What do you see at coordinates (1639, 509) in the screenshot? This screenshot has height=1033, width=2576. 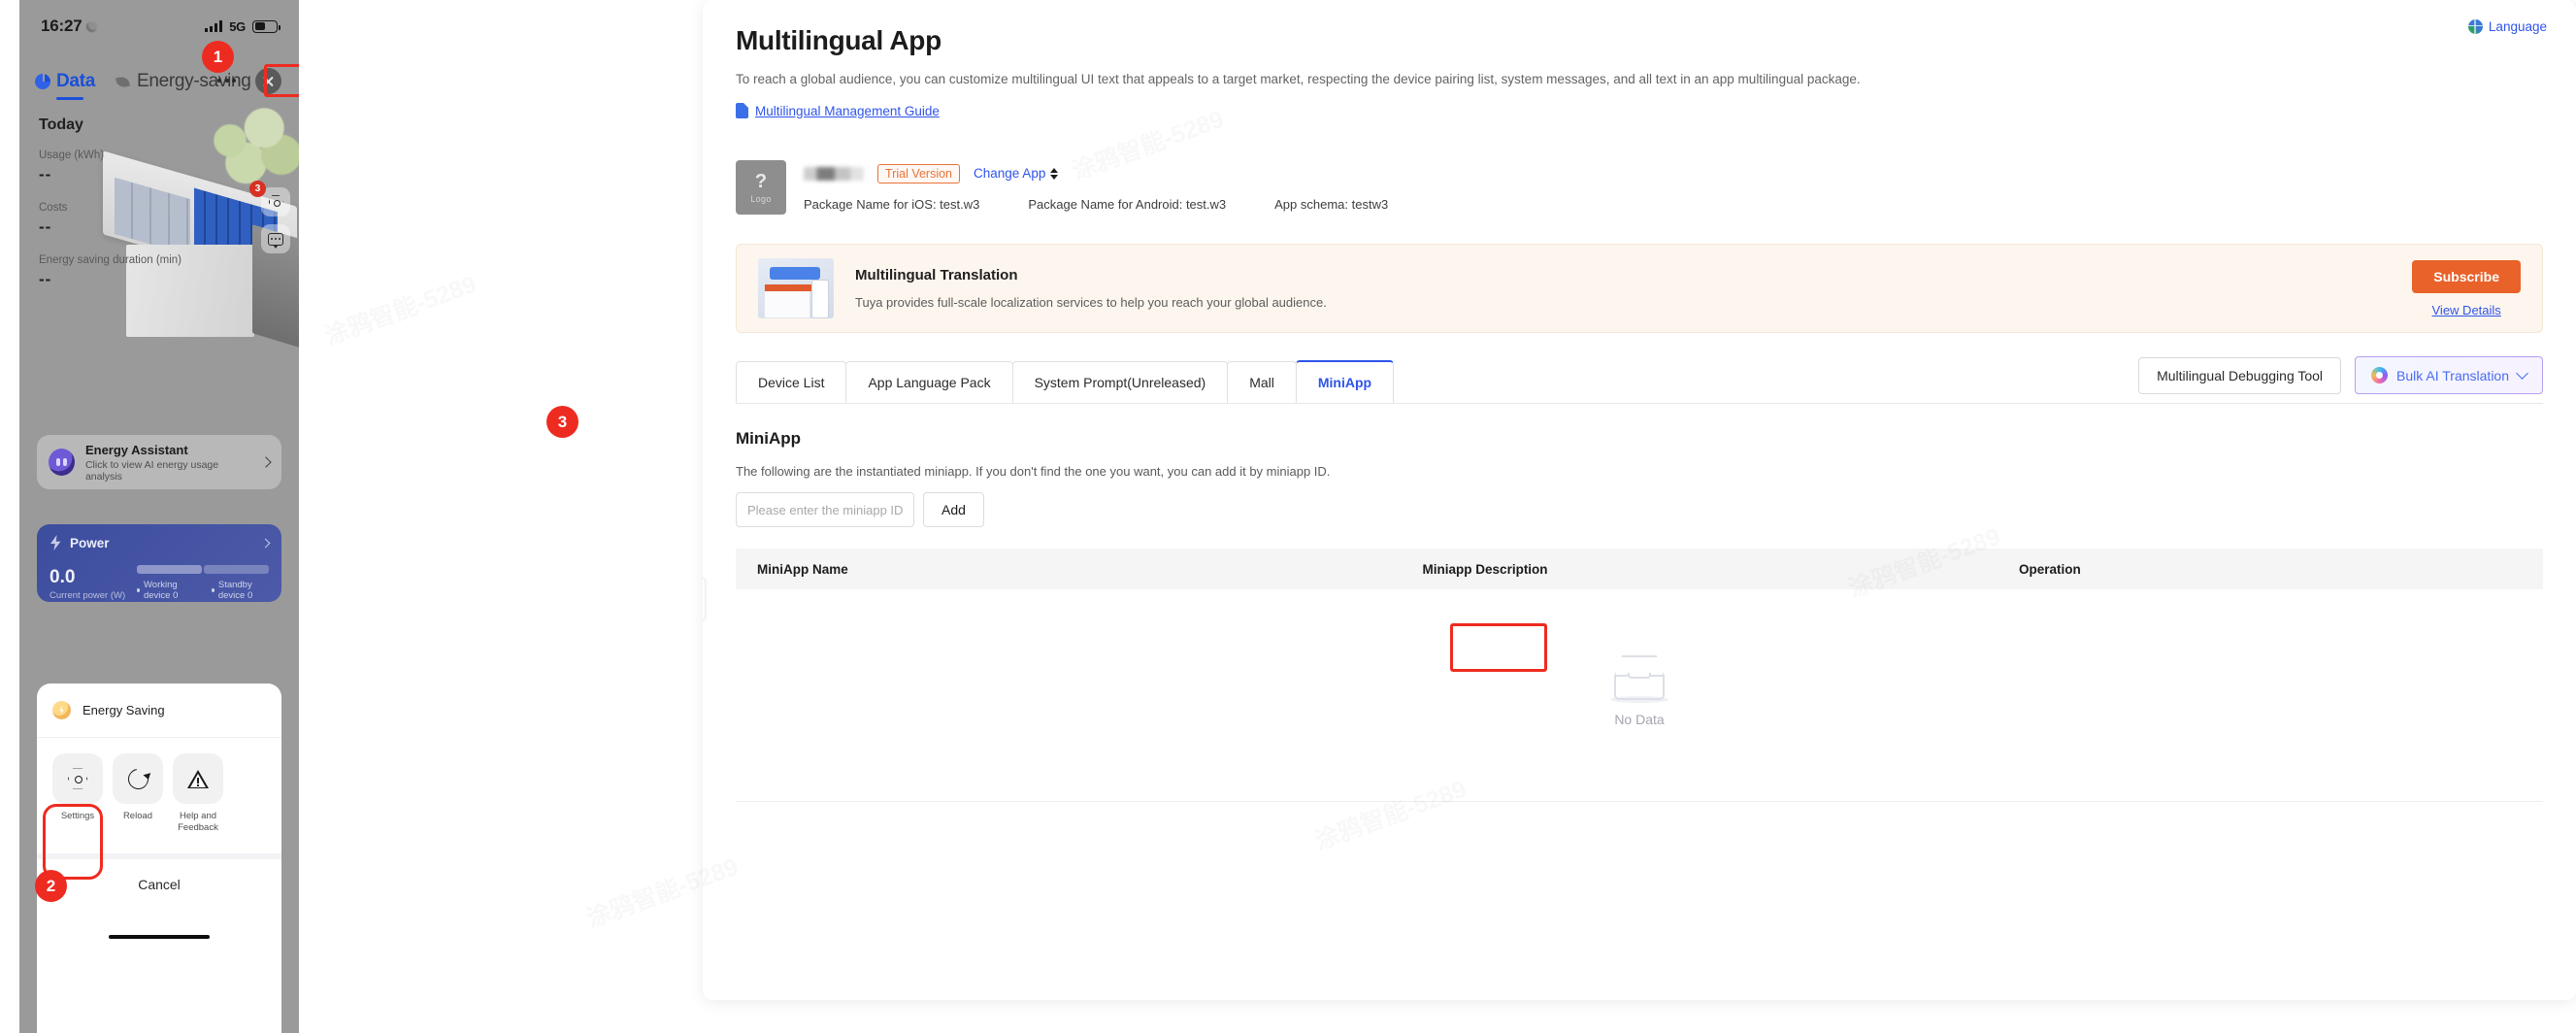 I see `miniapp-add-row: Add` at bounding box center [1639, 509].